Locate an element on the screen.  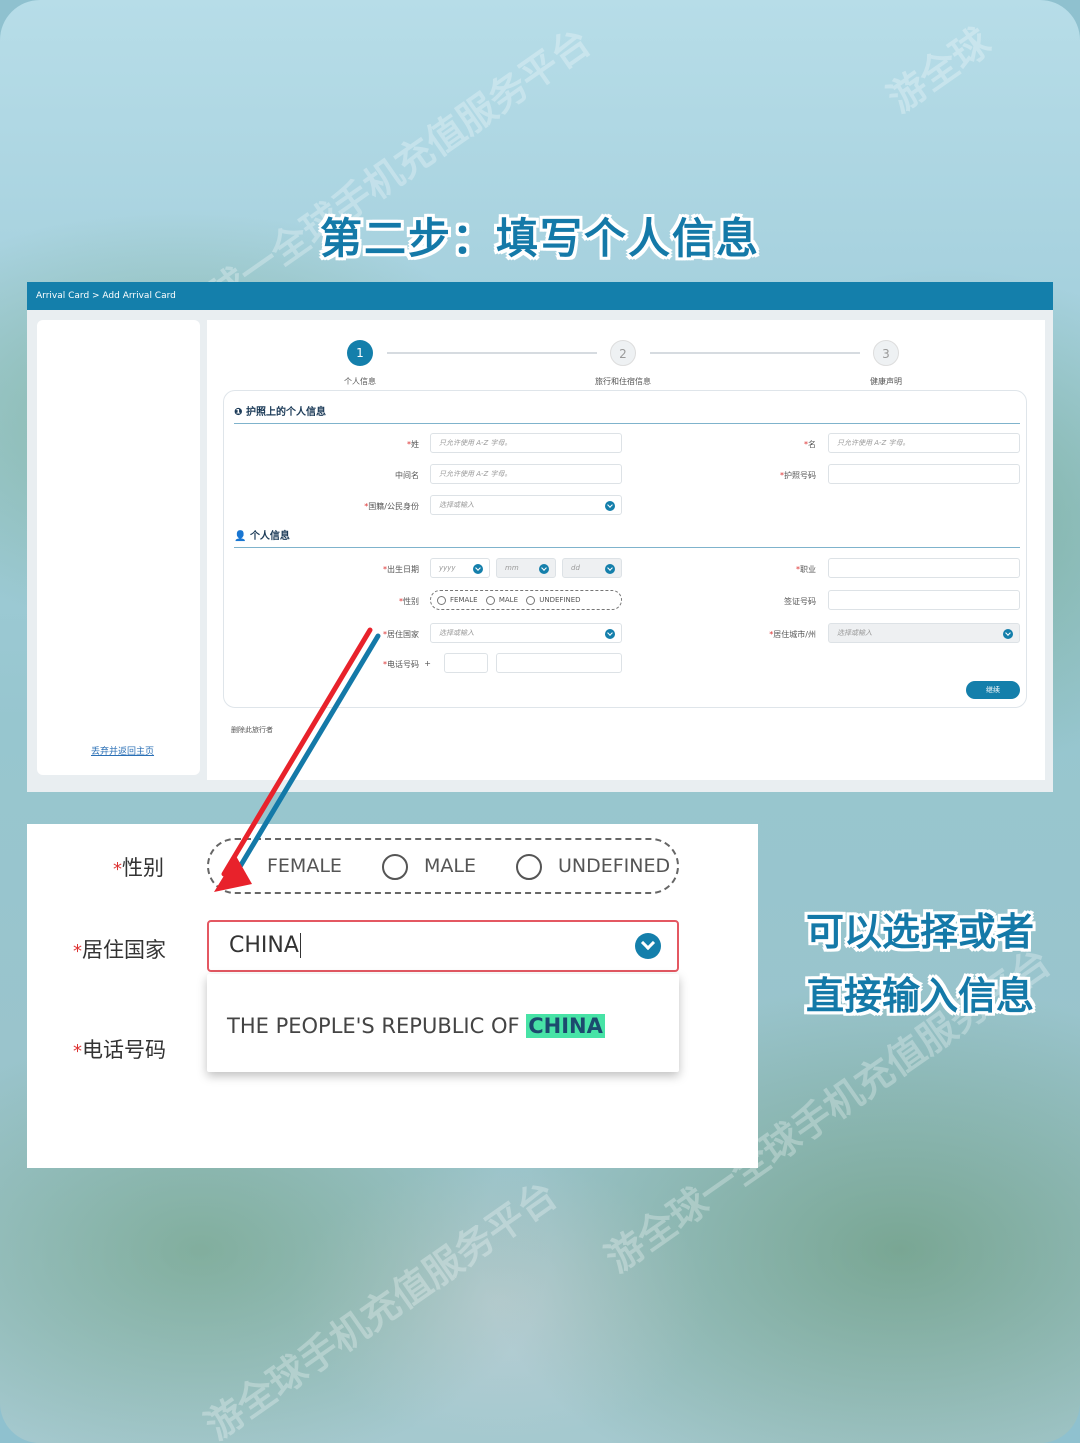
user-icon: 👤 is located at coordinates (242, 536).